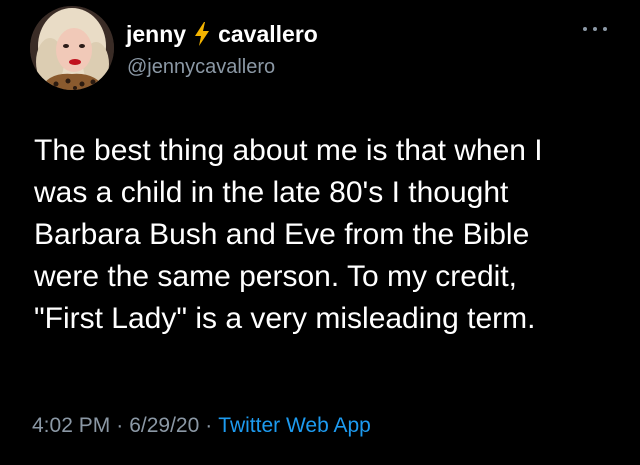 This screenshot has height=465, width=640. I want to click on tweet-text-line: "First Lady" is a very misleading term., so click(285, 318).